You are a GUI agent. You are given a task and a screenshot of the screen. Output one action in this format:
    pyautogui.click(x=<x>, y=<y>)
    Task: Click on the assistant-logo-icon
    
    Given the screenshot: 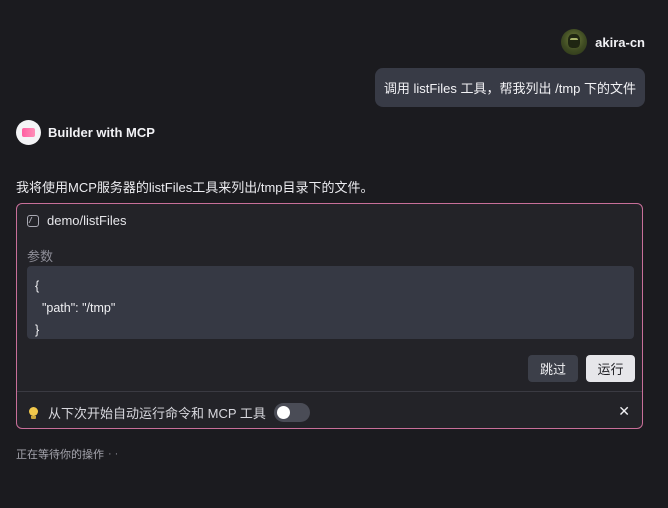 What is the action you would take?
    pyautogui.click(x=28, y=132)
    